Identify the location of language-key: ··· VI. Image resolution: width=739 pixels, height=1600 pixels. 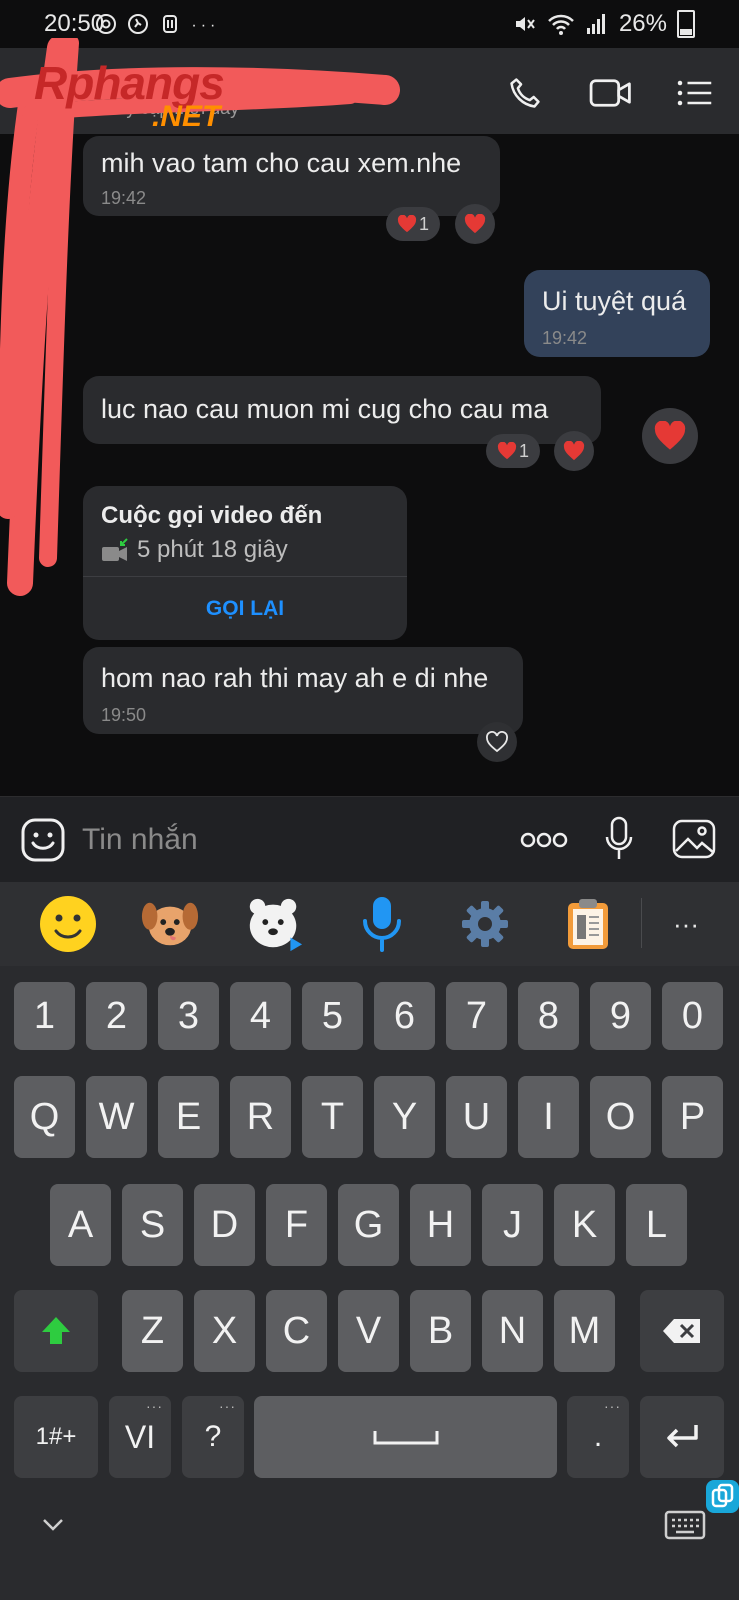
(140, 1437).